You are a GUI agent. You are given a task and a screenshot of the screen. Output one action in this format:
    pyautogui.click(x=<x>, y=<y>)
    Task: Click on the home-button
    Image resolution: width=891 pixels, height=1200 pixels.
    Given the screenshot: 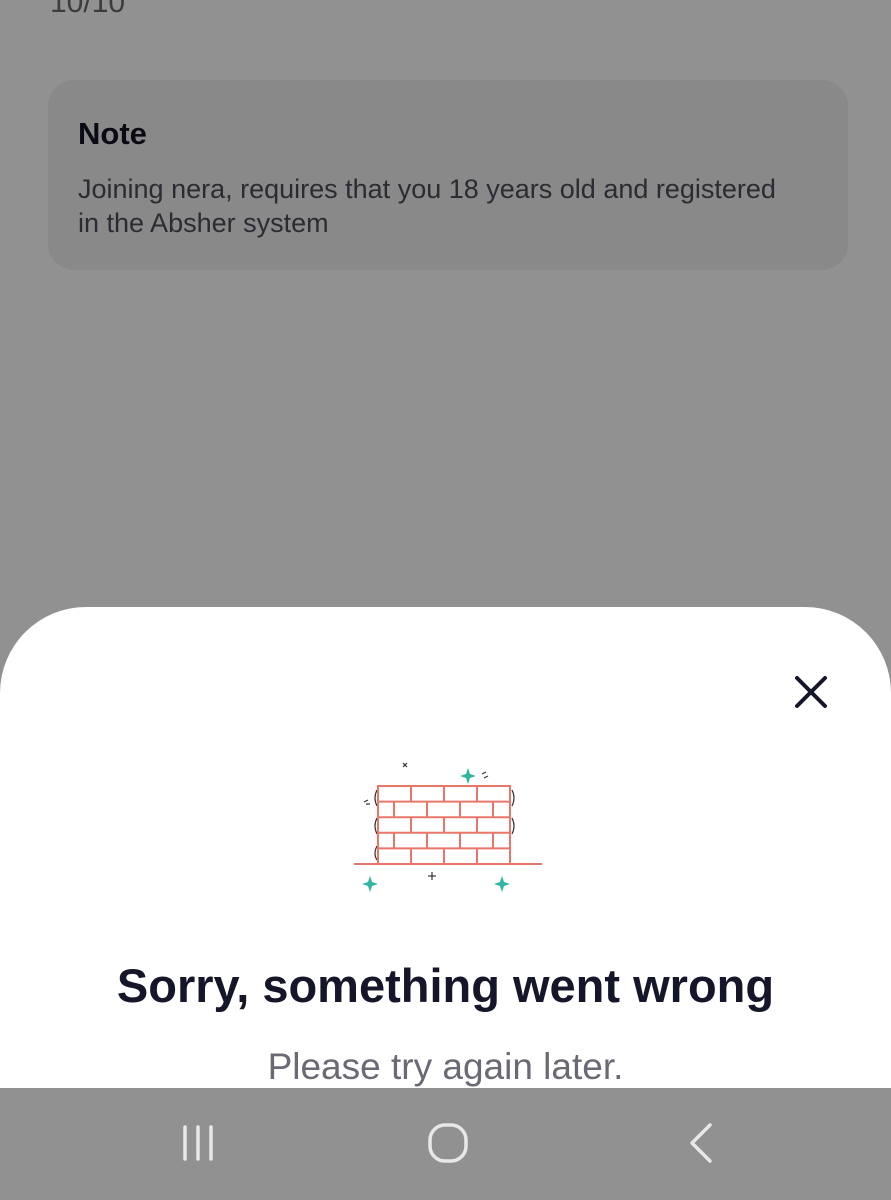 What is the action you would take?
    pyautogui.click(x=448, y=1143)
    